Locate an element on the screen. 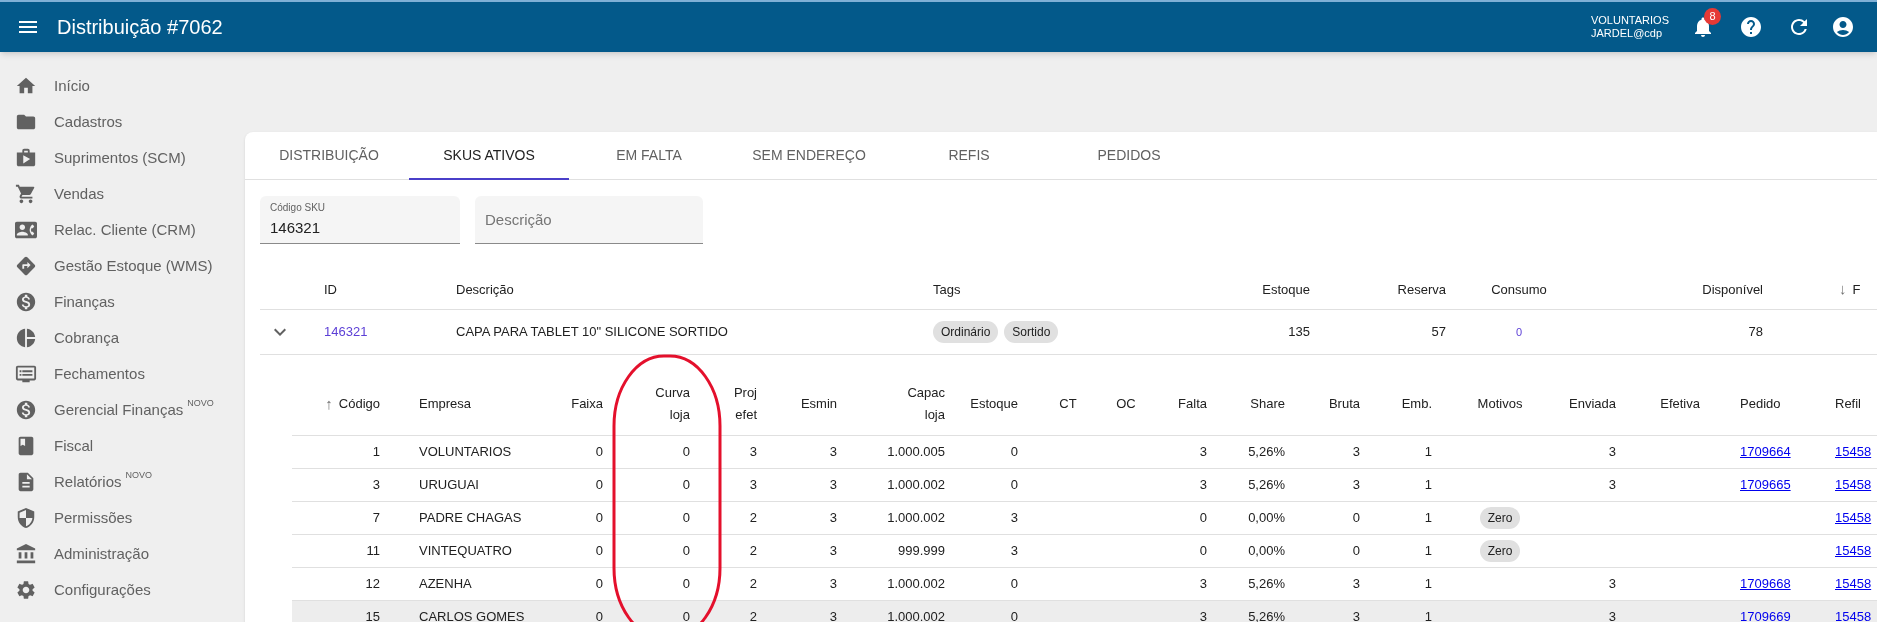  tab: DISTRIBUIÇÃO is located at coordinates (329, 156).